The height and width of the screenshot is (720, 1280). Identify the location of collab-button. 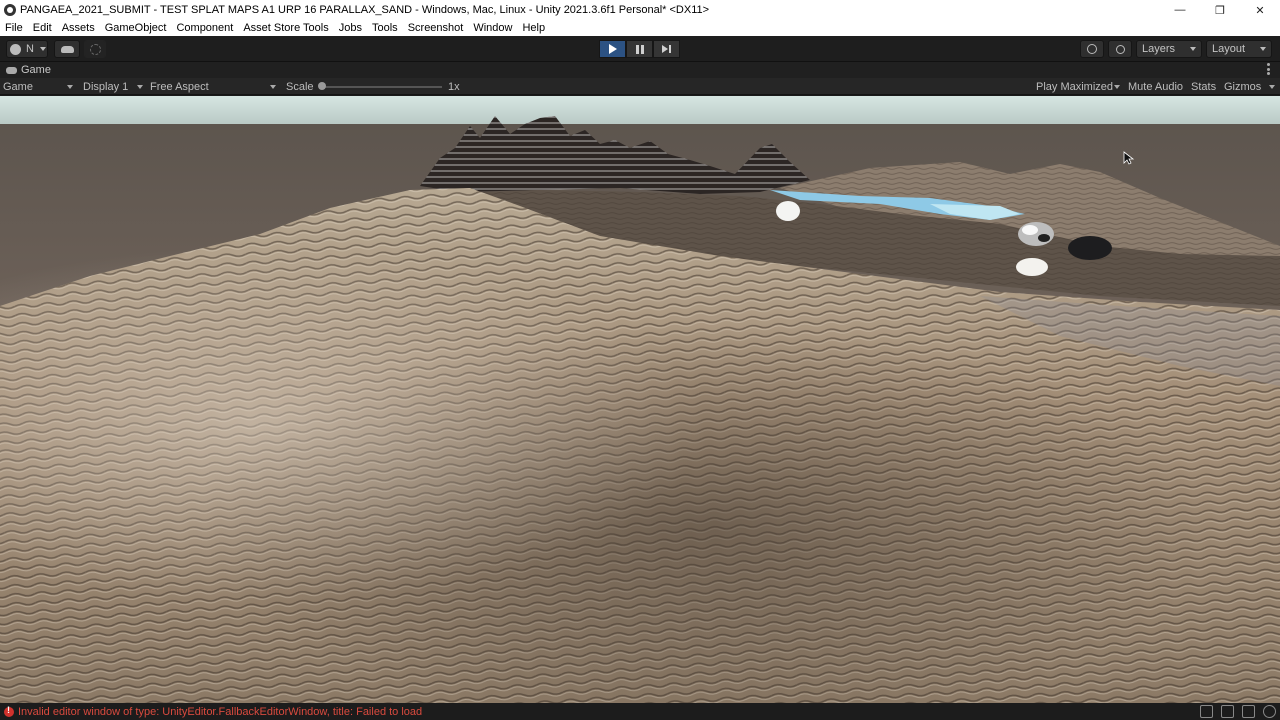
(95, 49).